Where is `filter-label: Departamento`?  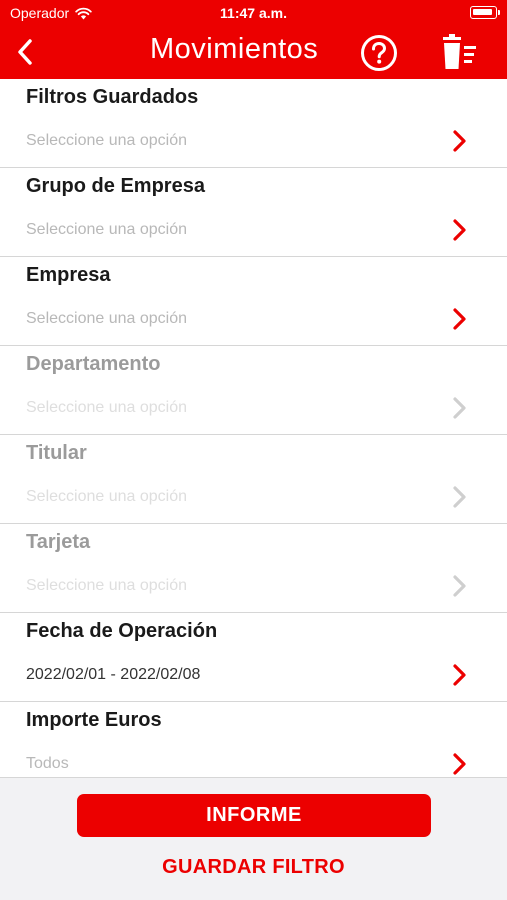 filter-label: Departamento is located at coordinates (93, 364).